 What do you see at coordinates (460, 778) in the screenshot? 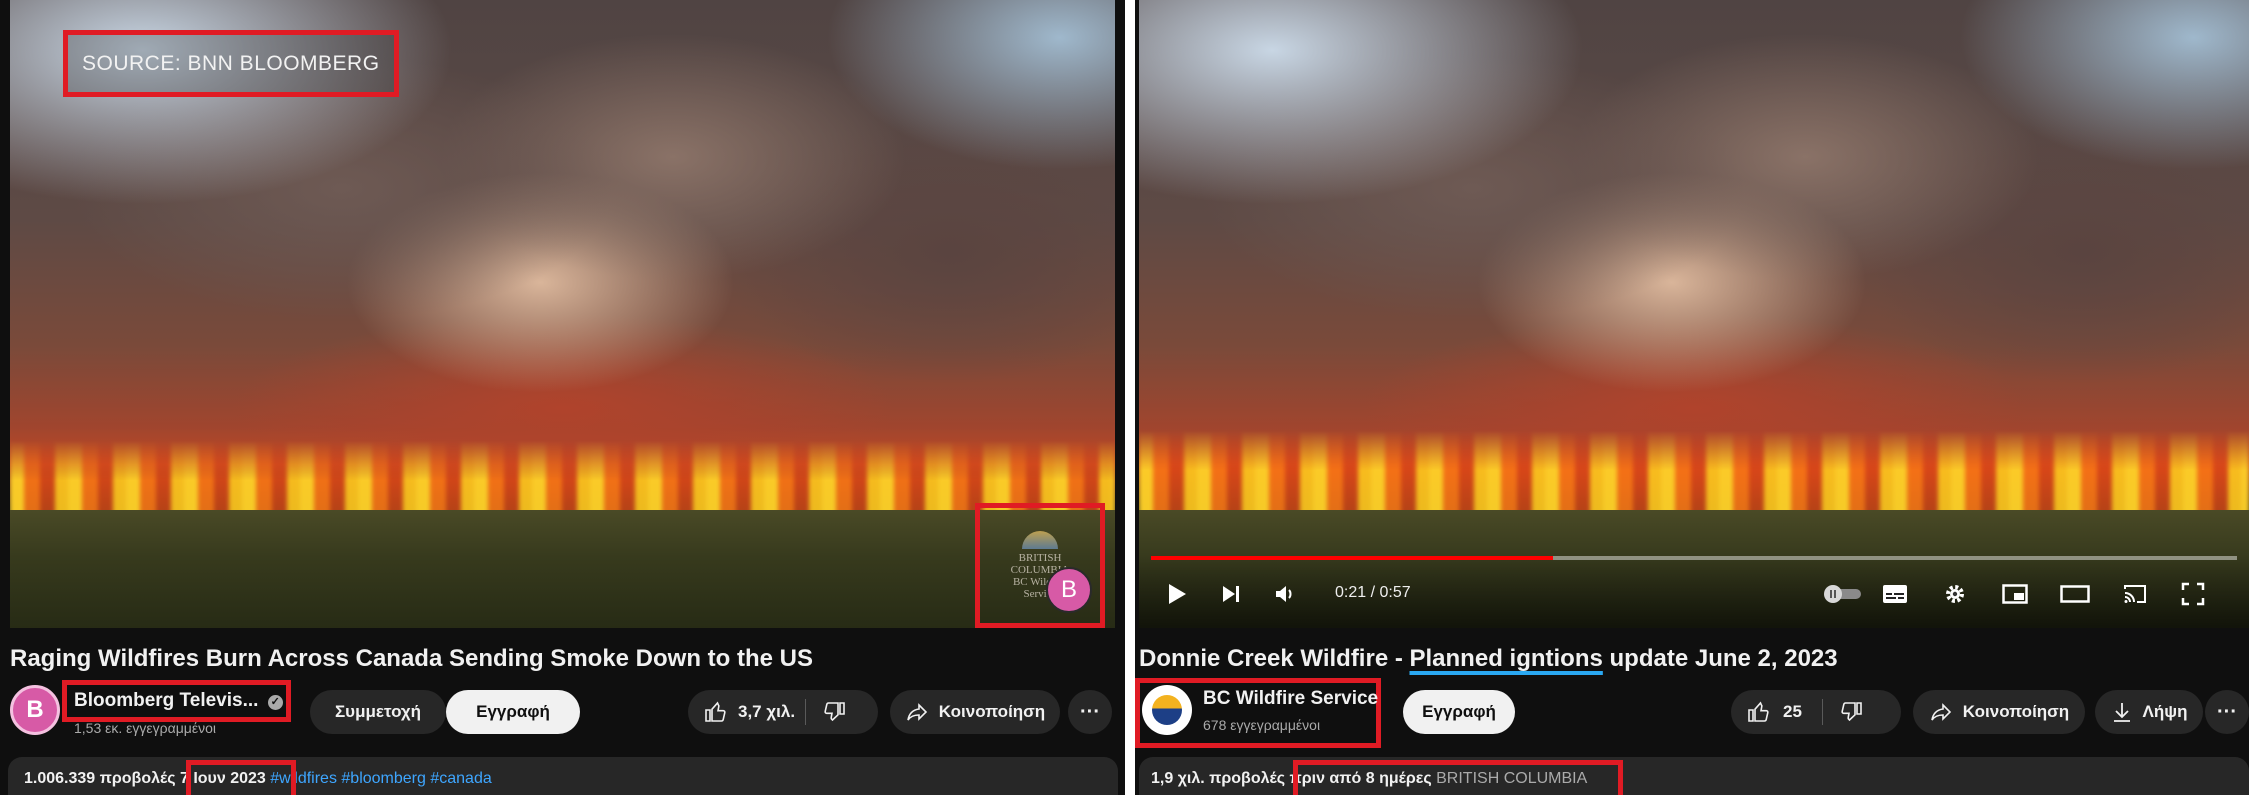
I see `hashtag-canada: #canada` at bounding box center [460, 778].